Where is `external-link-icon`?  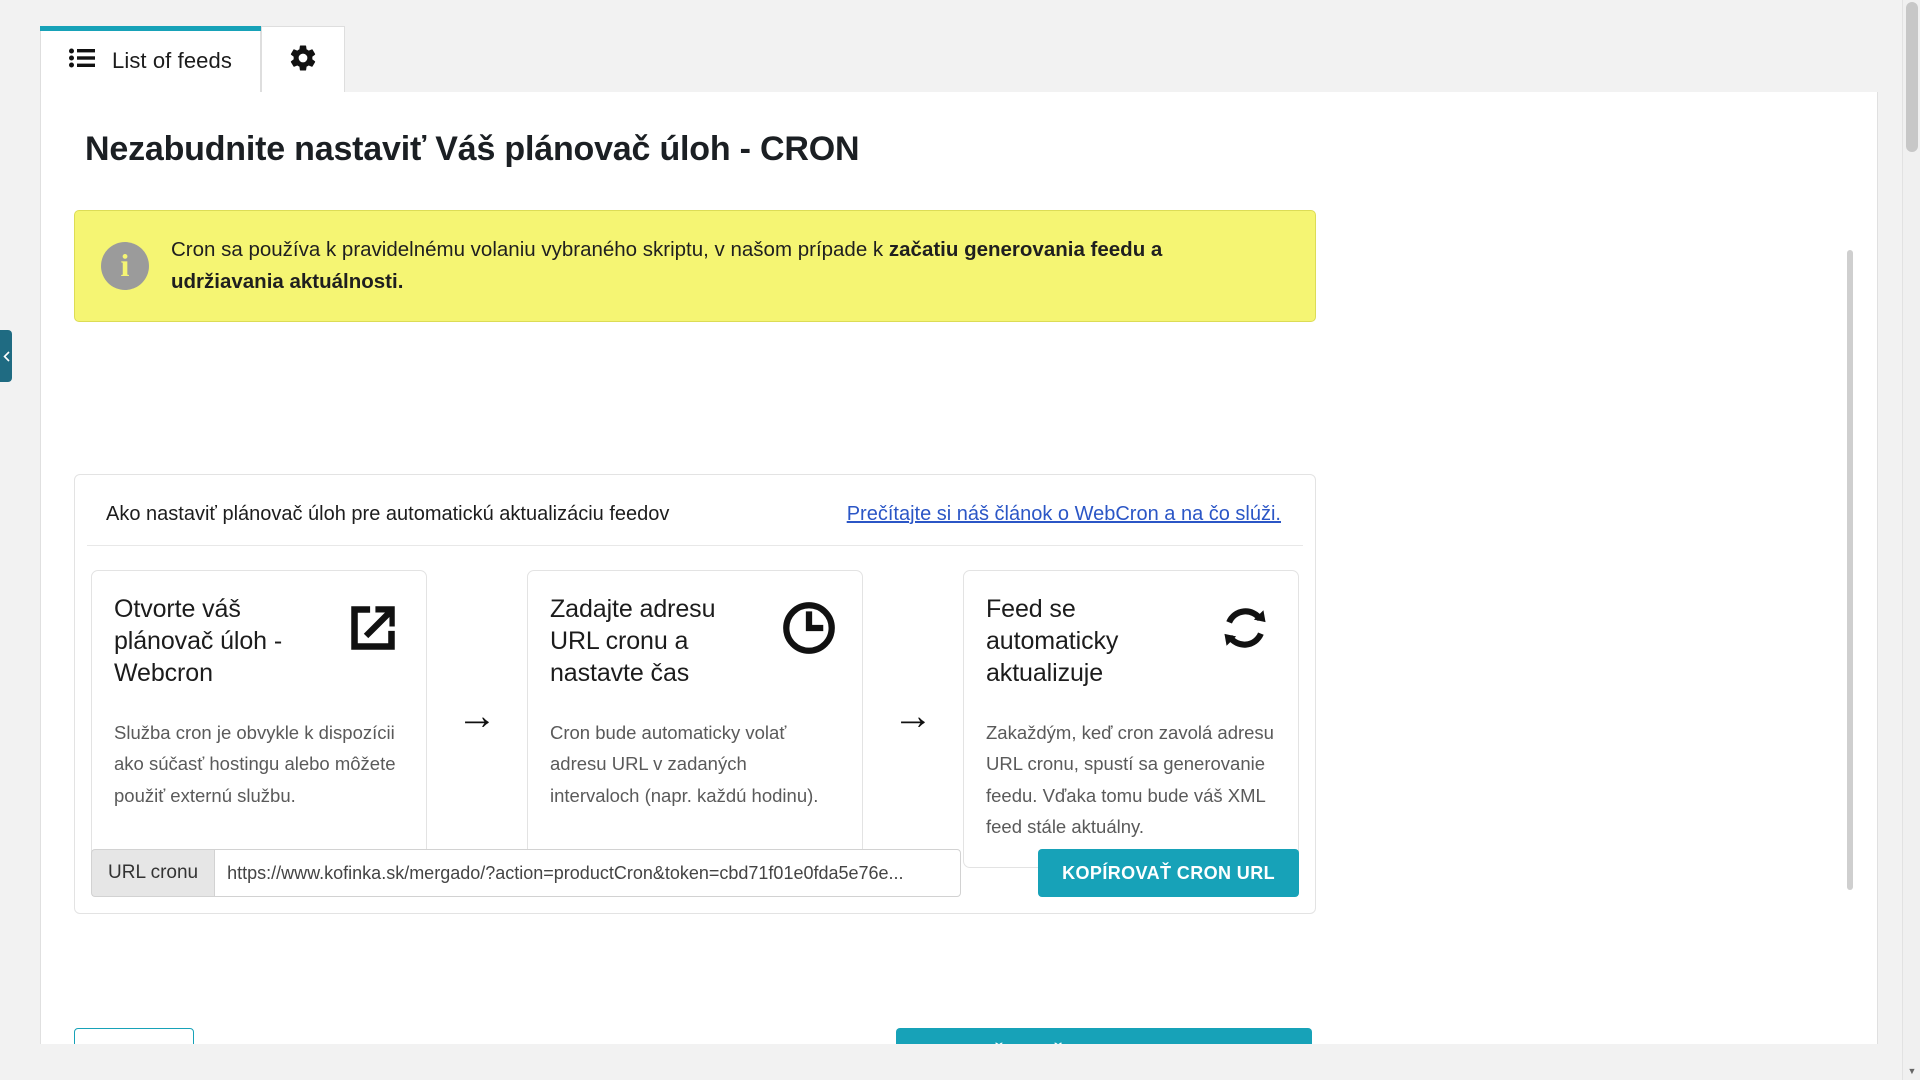 external-link-icon is located at coordinates (373, 628).